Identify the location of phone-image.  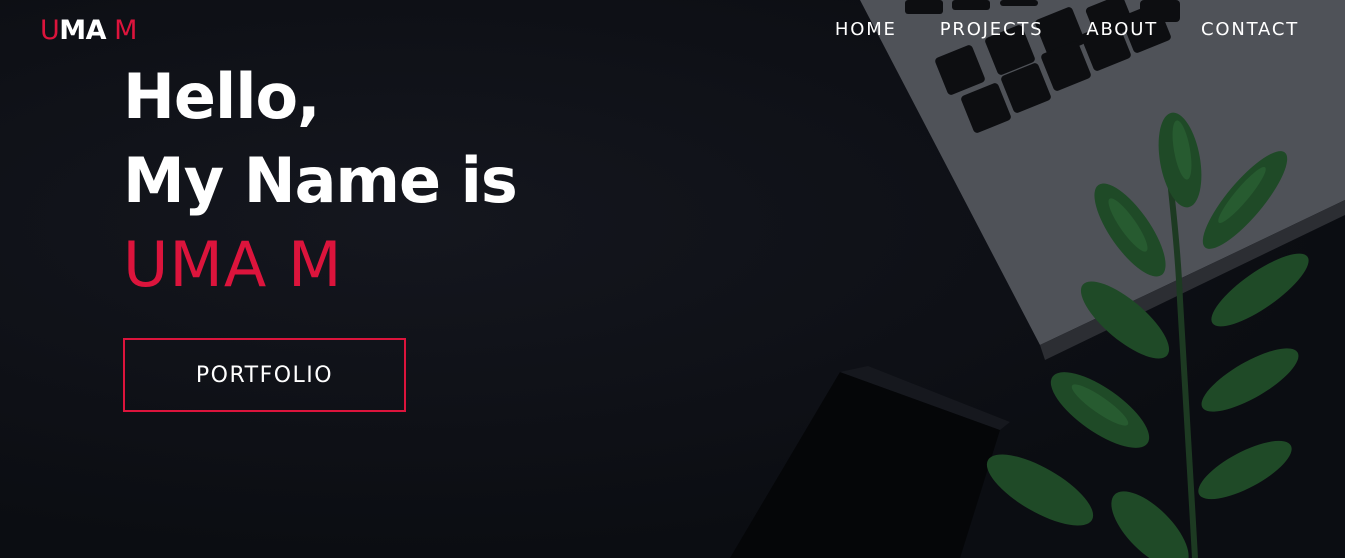
(870, 462).